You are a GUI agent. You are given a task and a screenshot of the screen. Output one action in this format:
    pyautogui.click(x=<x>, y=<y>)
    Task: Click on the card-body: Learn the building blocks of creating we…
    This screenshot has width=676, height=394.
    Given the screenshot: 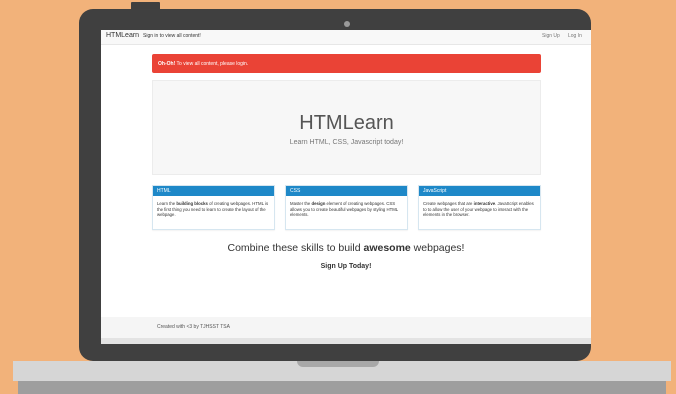 What is the action you would take?
    pyautogui.click(x=213, y=207)
    